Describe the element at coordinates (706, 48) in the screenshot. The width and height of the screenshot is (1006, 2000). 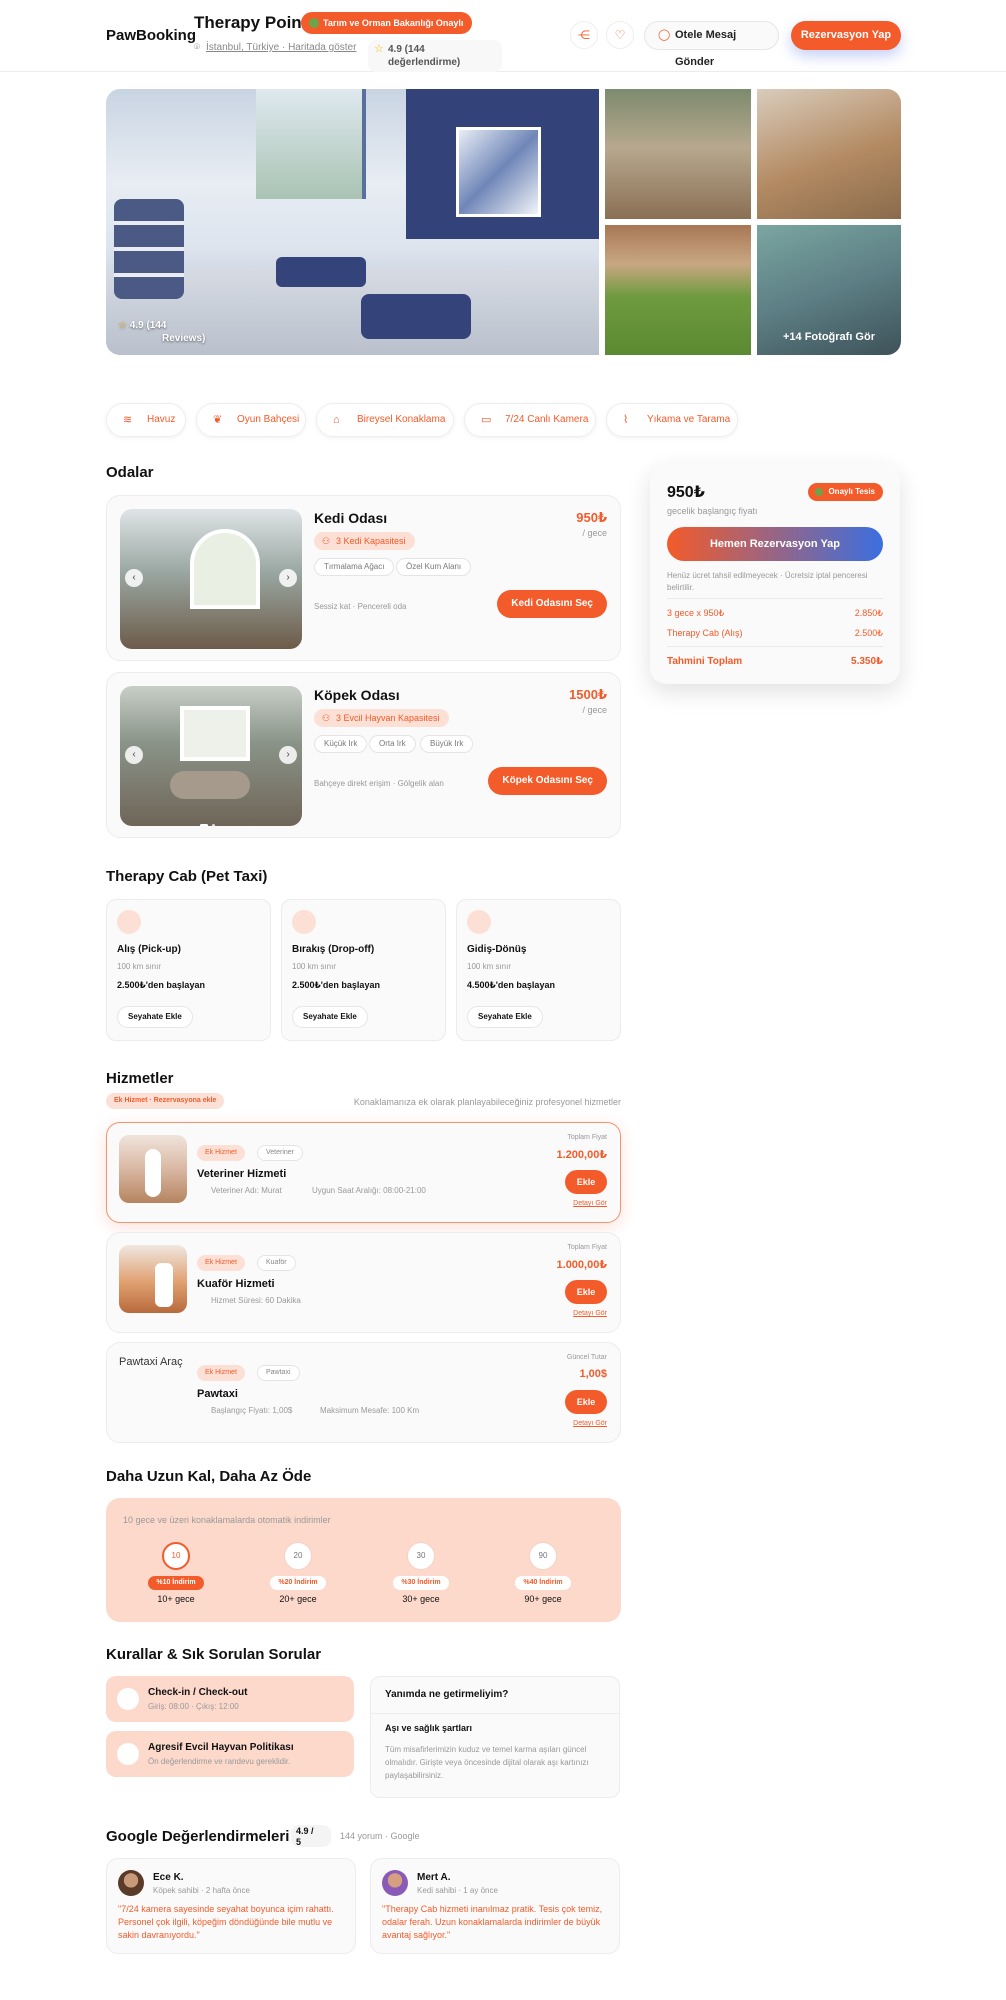
I see `message-button-label: Otele Mesaj Gönder` at that location.